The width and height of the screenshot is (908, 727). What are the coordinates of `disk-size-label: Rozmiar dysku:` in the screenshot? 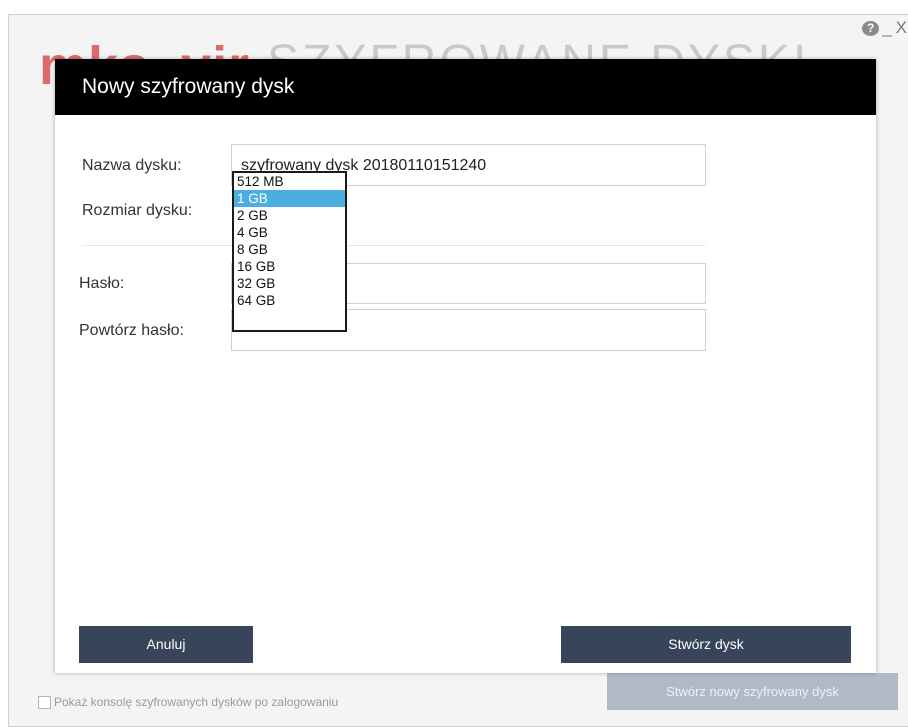 It's located at (137, 210).